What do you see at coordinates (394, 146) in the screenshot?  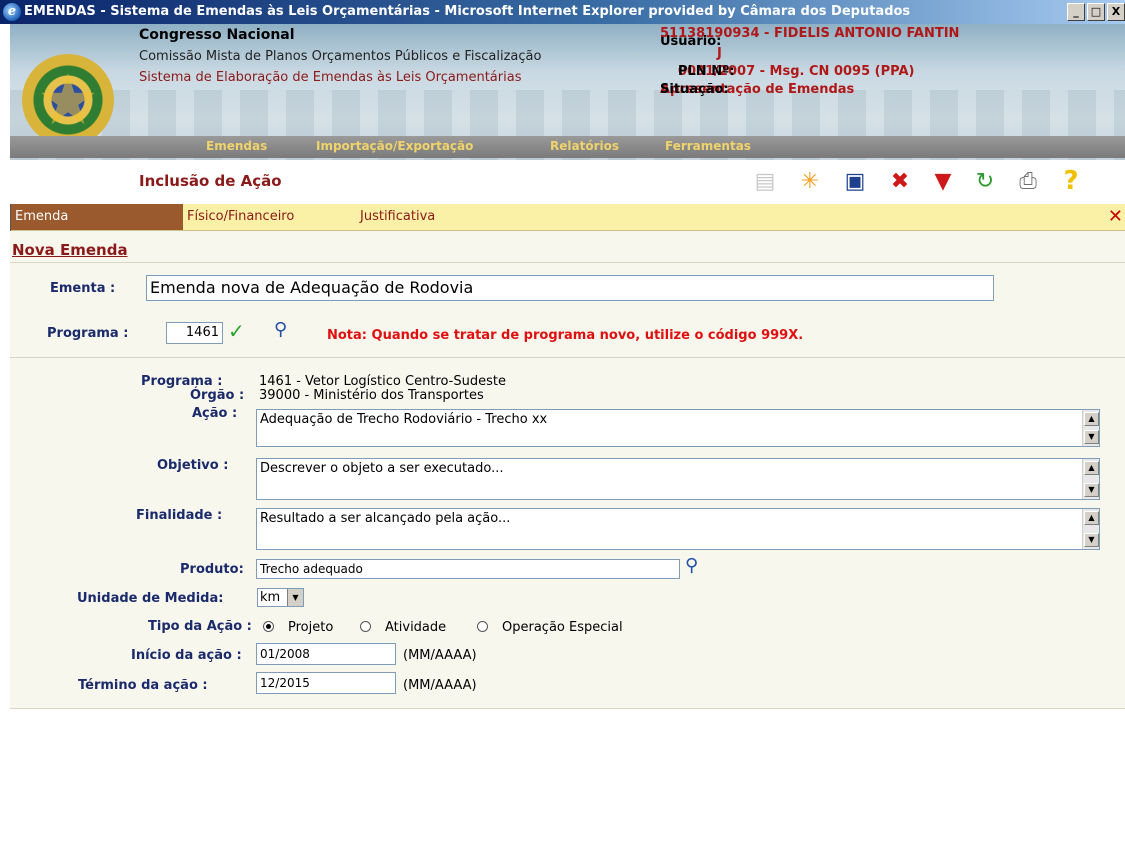 I see `menu-importacao-exportacao: Importação/Exportação` at bounding box center [394, 146].